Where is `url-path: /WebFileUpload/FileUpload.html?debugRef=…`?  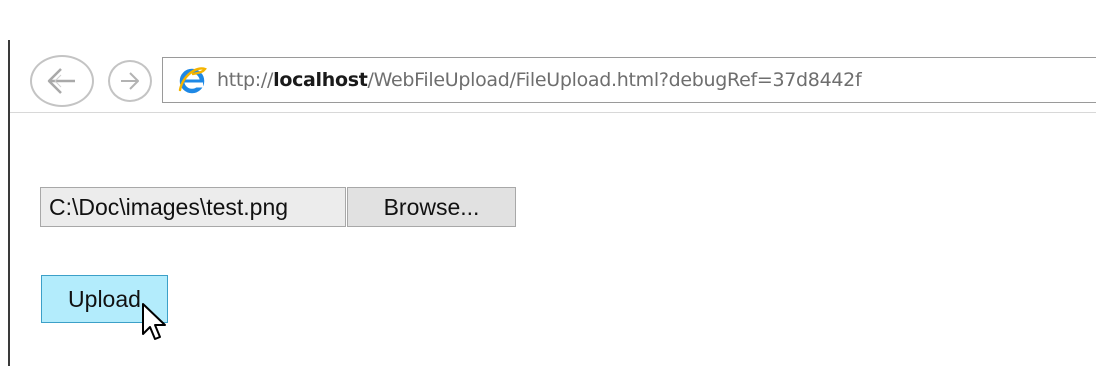
url-path: /WebFileUpload/FileUpload.html?debugRef=… is located at coordinates (614, 80).